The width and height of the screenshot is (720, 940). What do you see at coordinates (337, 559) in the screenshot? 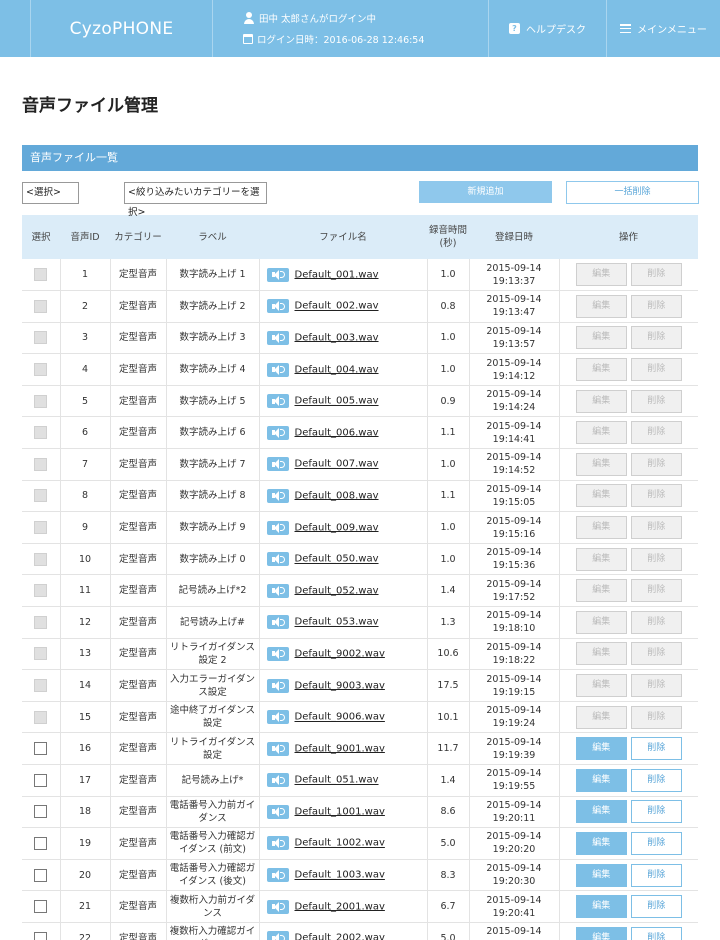
I see `file-link: Default_050.wav` at bounding box center [337, 559].